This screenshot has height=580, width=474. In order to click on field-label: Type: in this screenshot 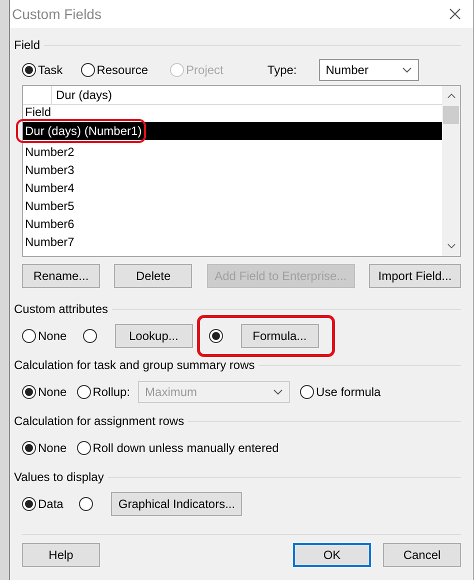, I will do `click(282, 70)`.